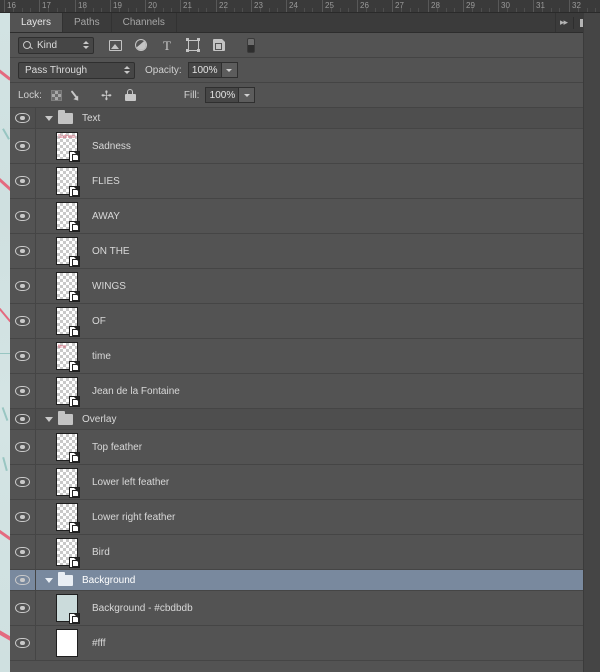 The height and width of the screenshot is (672, 600). Describe the element at coordinates (247, 95) in the screenshot. I see `fill-dropdown-icon` at that location.